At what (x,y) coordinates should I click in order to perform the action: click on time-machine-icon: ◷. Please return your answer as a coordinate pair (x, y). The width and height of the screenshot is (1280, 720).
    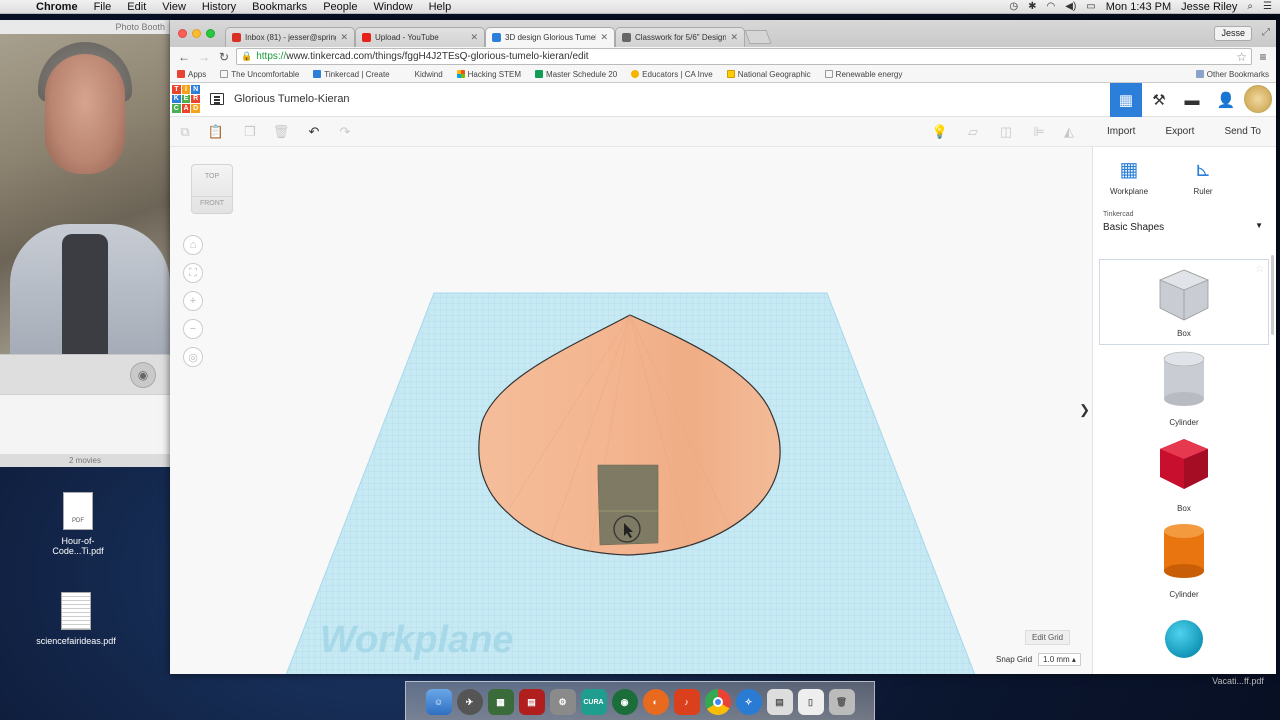
    Looking at the image, I should click on (1013, 6).